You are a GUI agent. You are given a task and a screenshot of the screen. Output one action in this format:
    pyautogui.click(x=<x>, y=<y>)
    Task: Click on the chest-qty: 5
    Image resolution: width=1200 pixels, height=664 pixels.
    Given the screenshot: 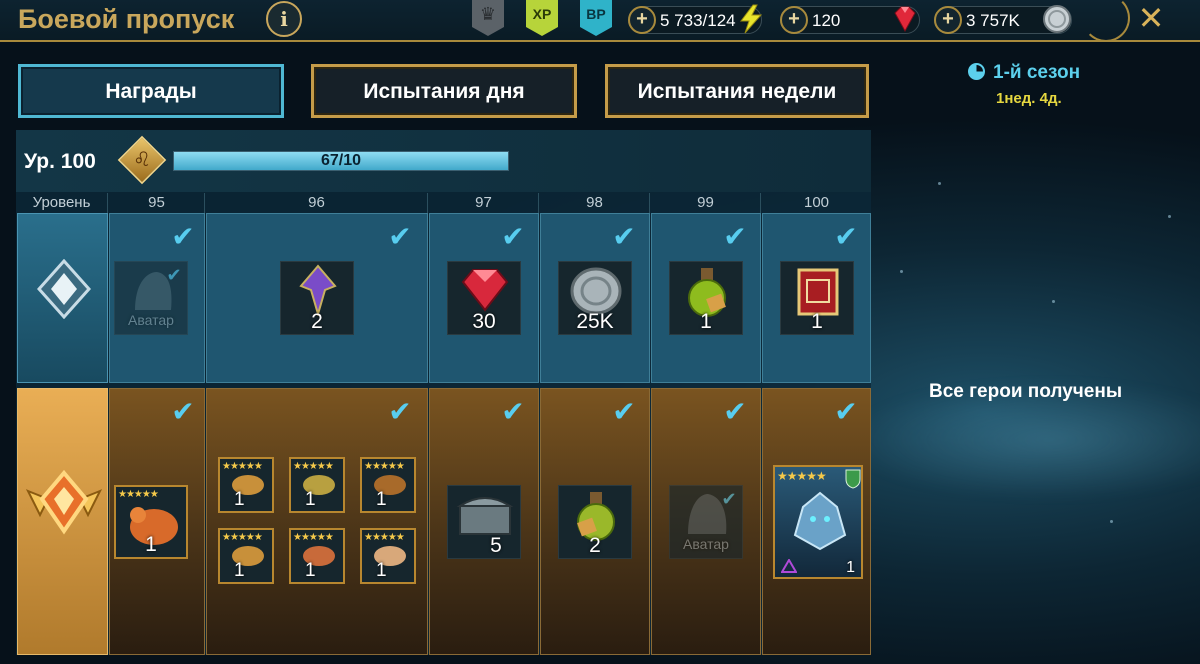 What is the action you would take?
    pyautogui.click(x=496, y=545)
    